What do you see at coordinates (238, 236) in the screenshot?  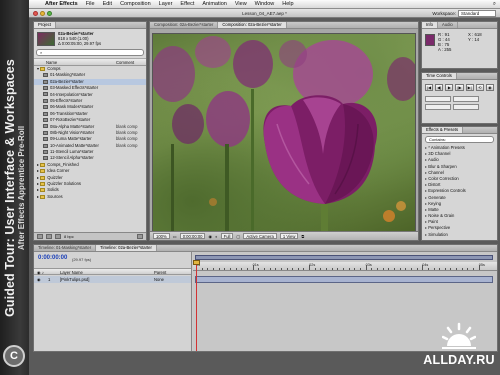 I see `region-icon: ▢` at bounding box center [238, 236].